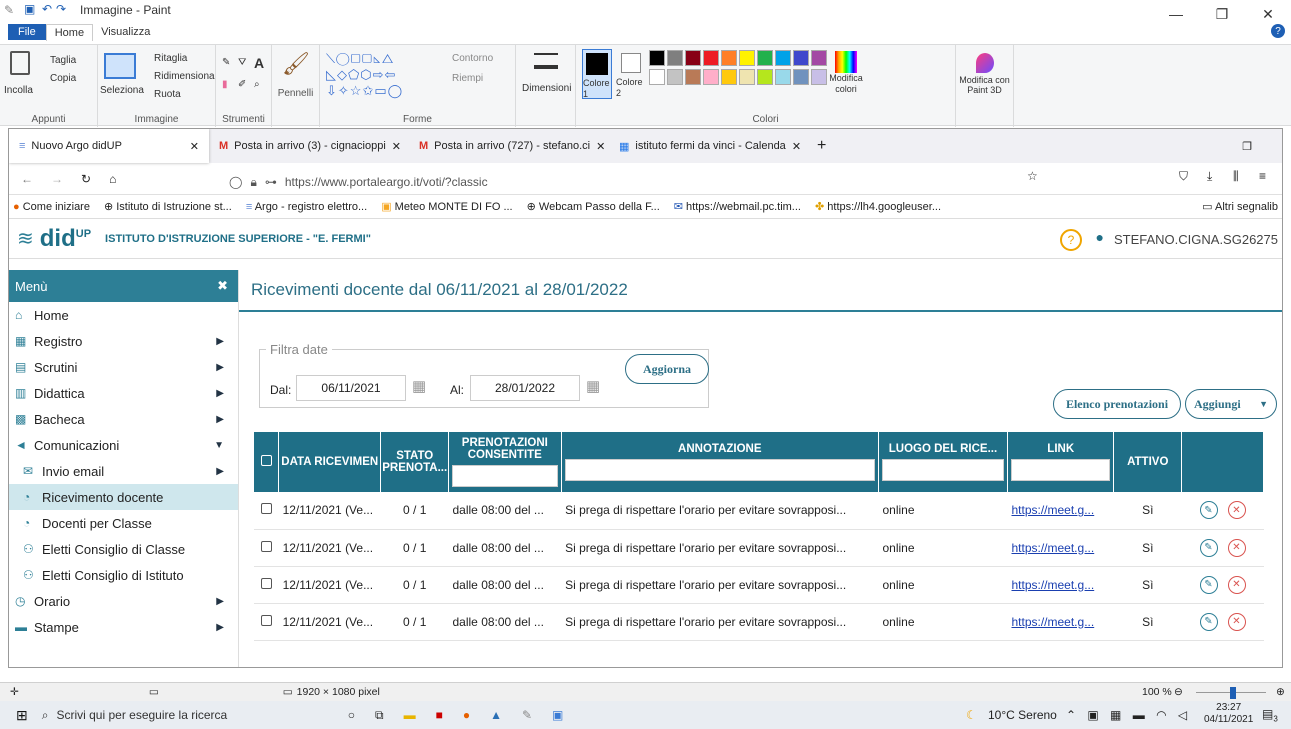  What do you see at coordinates (985, 86) in the screenshot?
I see `paint3d-button: Modifica con Paint 3D` at bounding box center [985, 86].